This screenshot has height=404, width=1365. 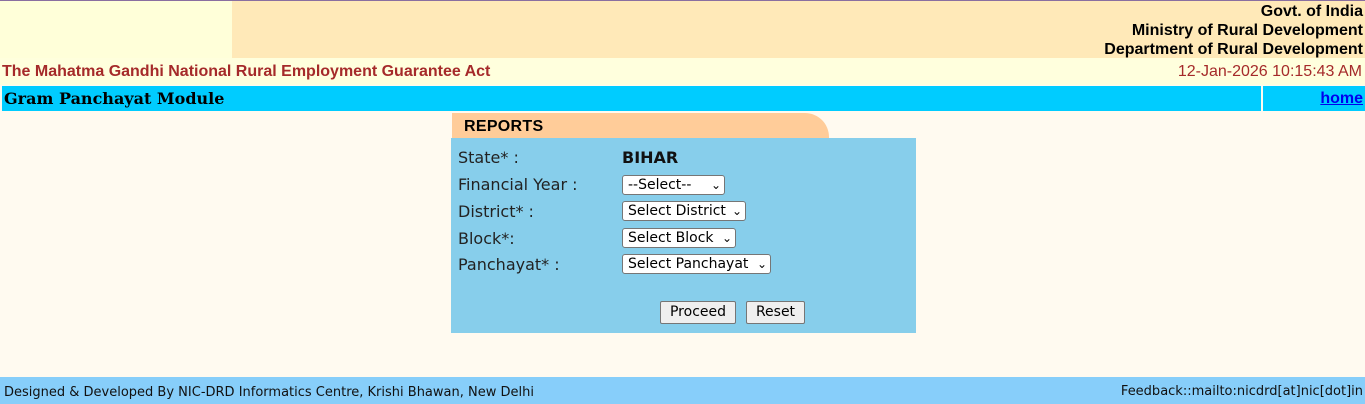 I want to click on panchayat-value: Select Panchayat, so click(x=688, y=264).